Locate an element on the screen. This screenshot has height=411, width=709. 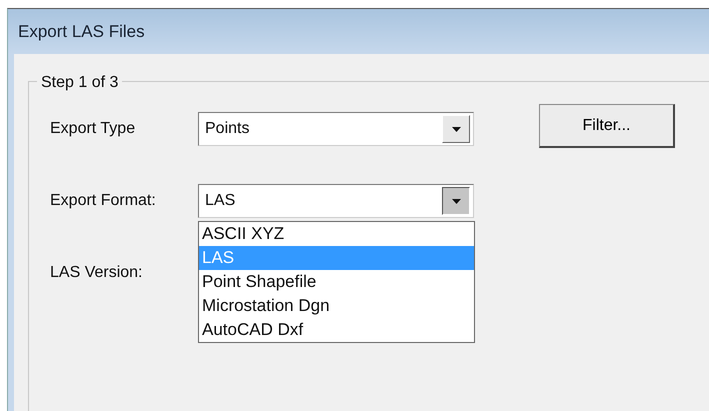
field-label: LAS Version: is located at coordinates (97, 273).